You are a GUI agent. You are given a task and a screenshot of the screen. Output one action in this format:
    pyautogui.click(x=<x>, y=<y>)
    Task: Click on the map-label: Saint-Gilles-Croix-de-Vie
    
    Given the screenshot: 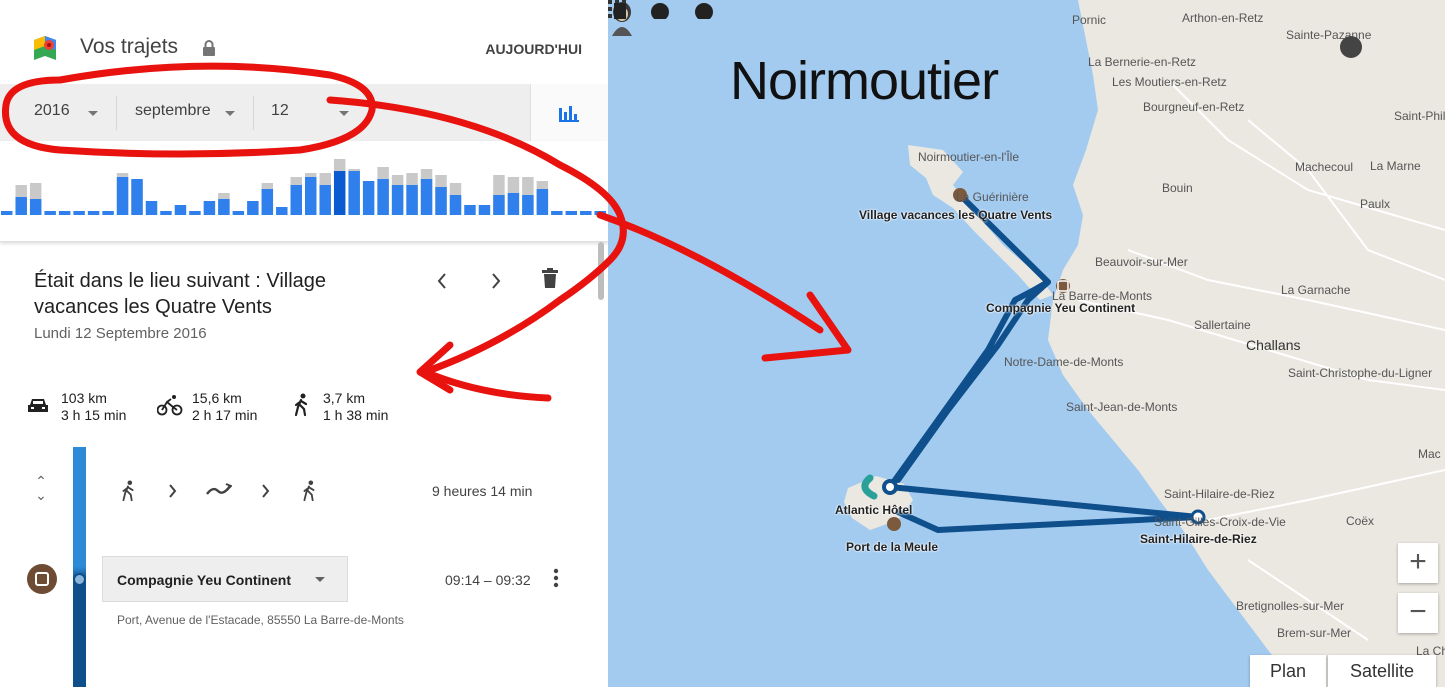 What is the action you would take?
    pyautogui.click(x=1220, y=522)
    